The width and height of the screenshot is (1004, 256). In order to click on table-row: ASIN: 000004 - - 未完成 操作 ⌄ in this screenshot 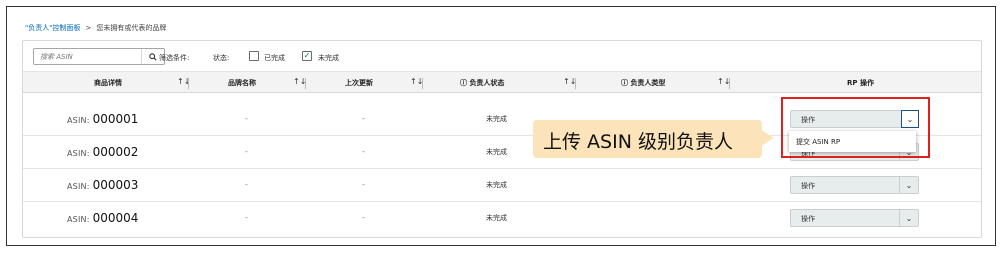, I will do `click(502, 218)`.